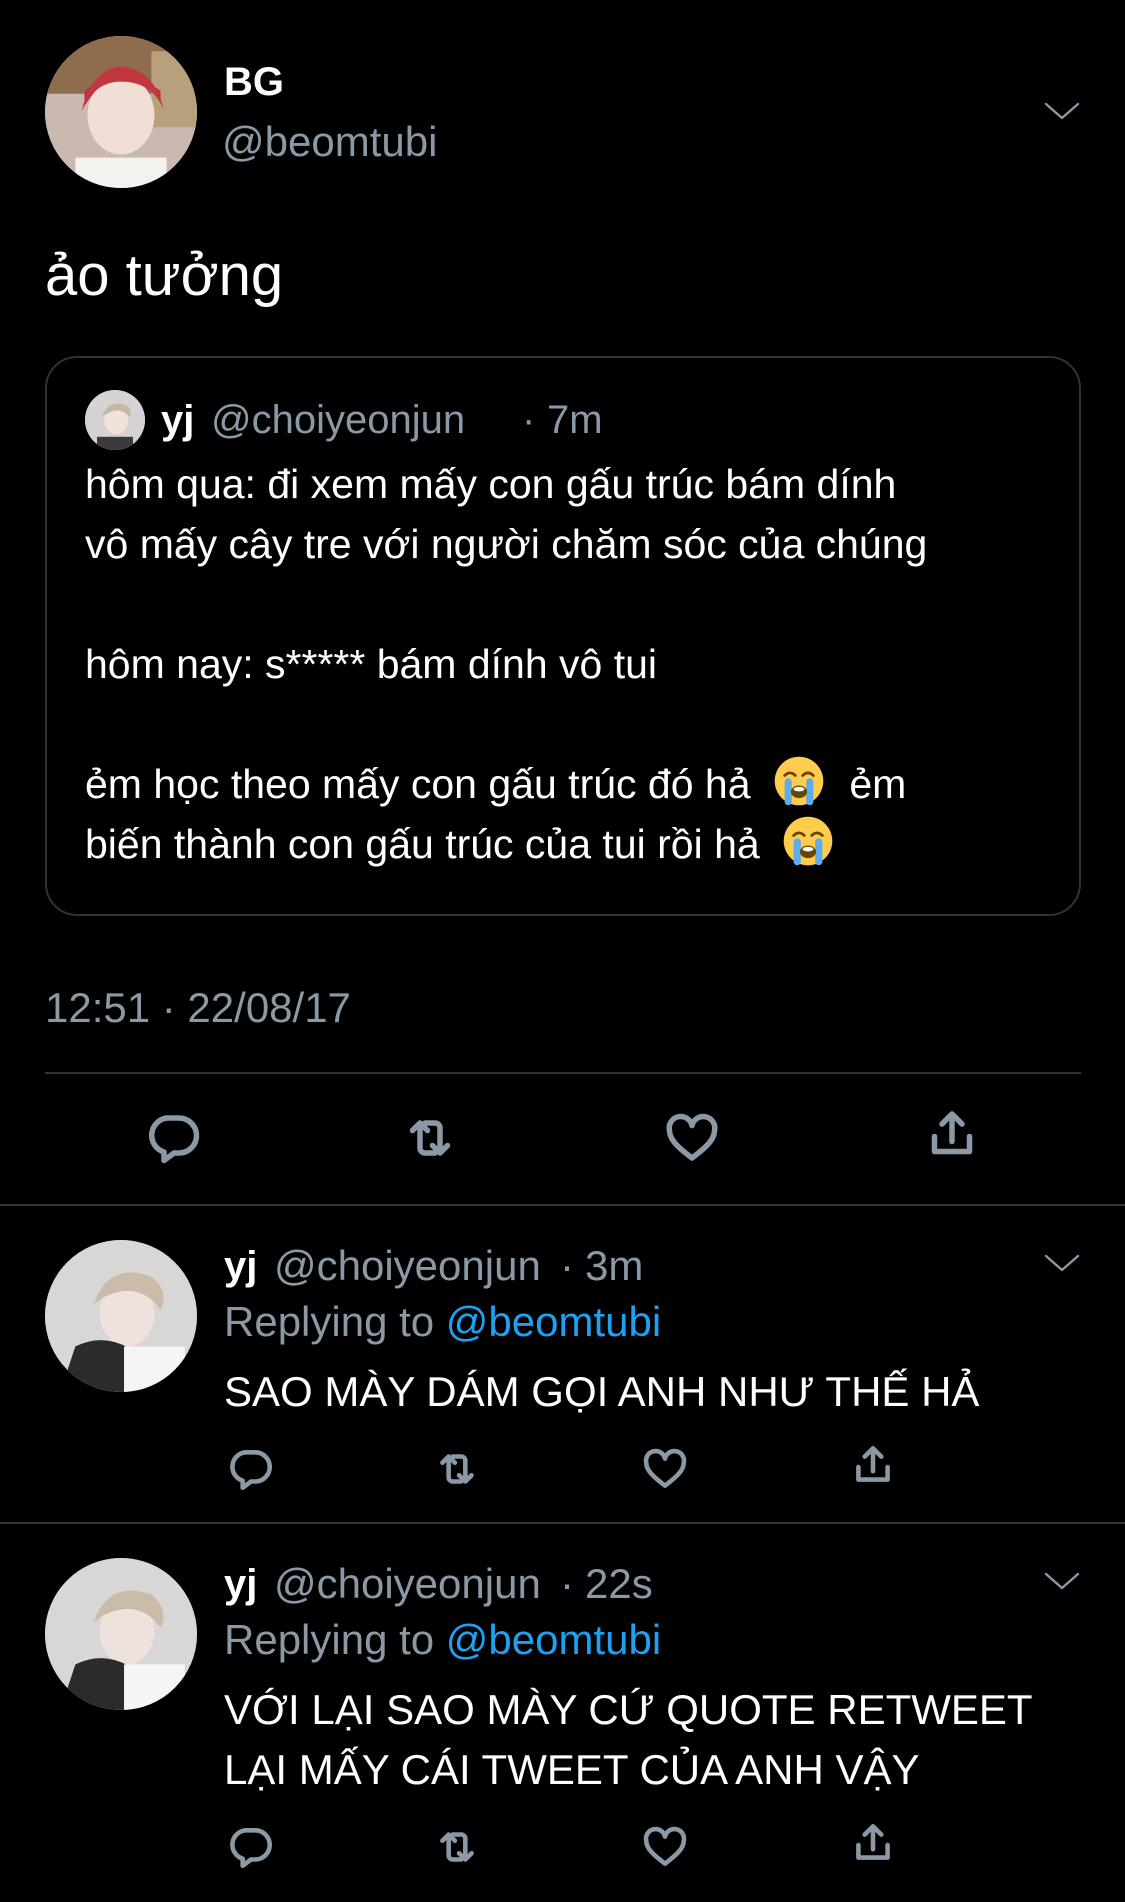 The height and width of the screenshot is (1902, 1125). Describe the element at coordinates (198, 1008) in the screenshot. I see `tweet-timestamp: 12:51 · 22/08/17` at that location.